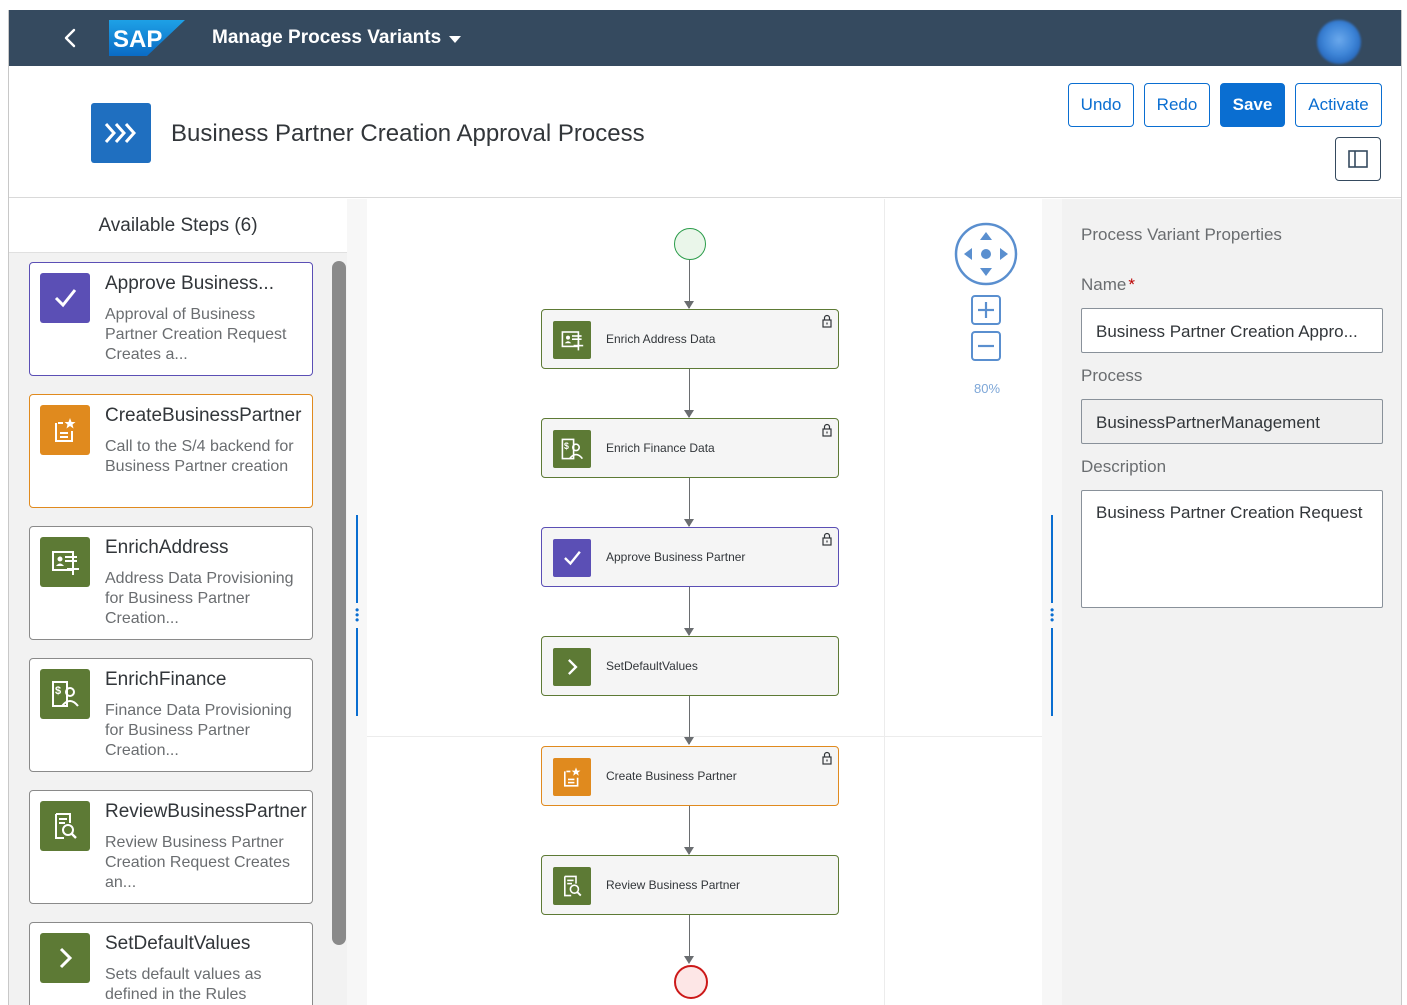  Describe the element at coordinates (1181, 234) in the screenshot. I see `properties-title: Process Variant Properties` at that location.